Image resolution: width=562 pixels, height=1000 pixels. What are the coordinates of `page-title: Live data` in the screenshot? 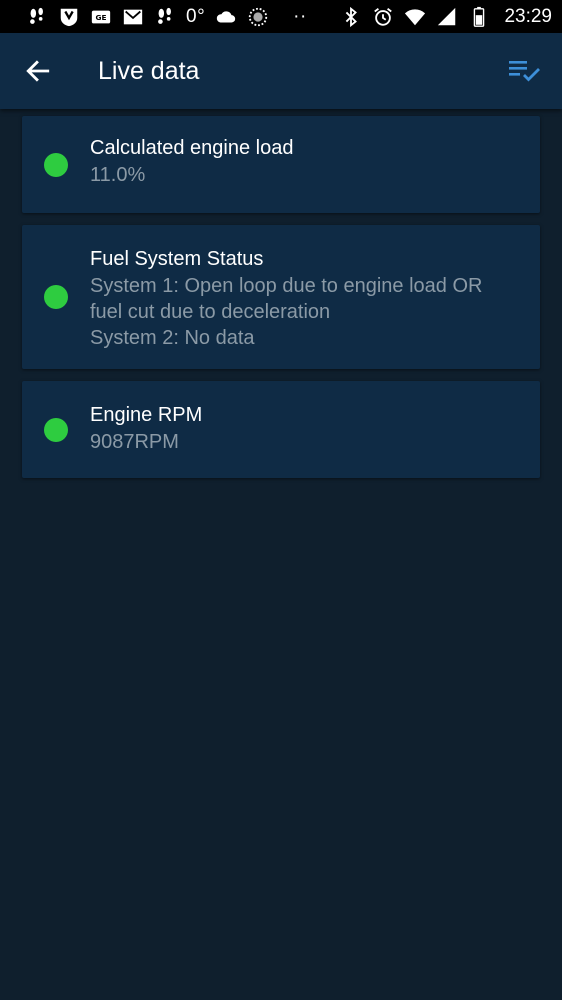 It's located at (149, 70).